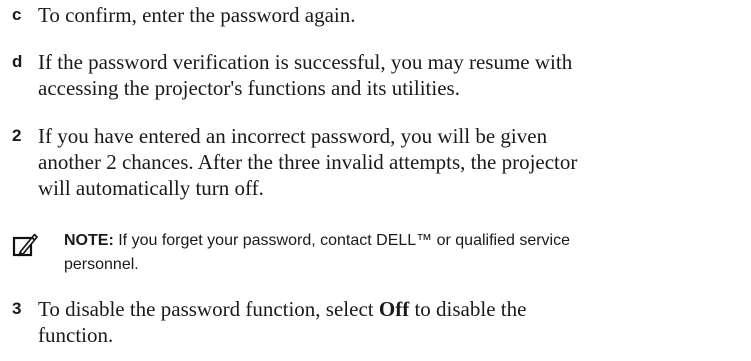  Describe the element at coordinates (388, 15) in the screenshot. I see `step-text: To confirm, enter the password again.` at that location.